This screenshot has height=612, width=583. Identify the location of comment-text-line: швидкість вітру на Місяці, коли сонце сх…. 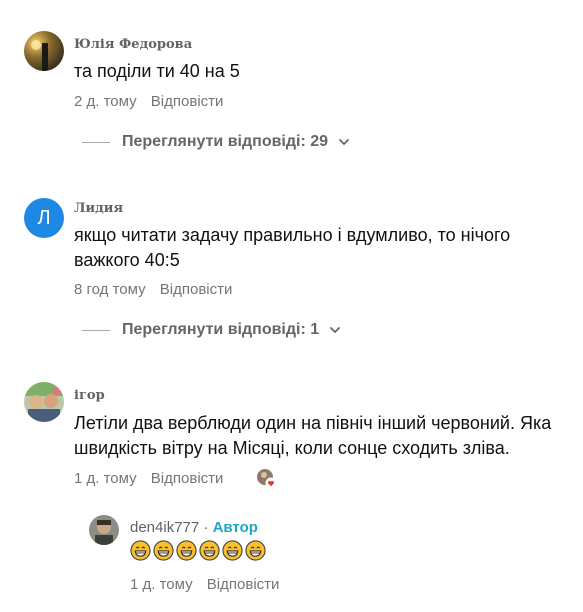
(292, 448).